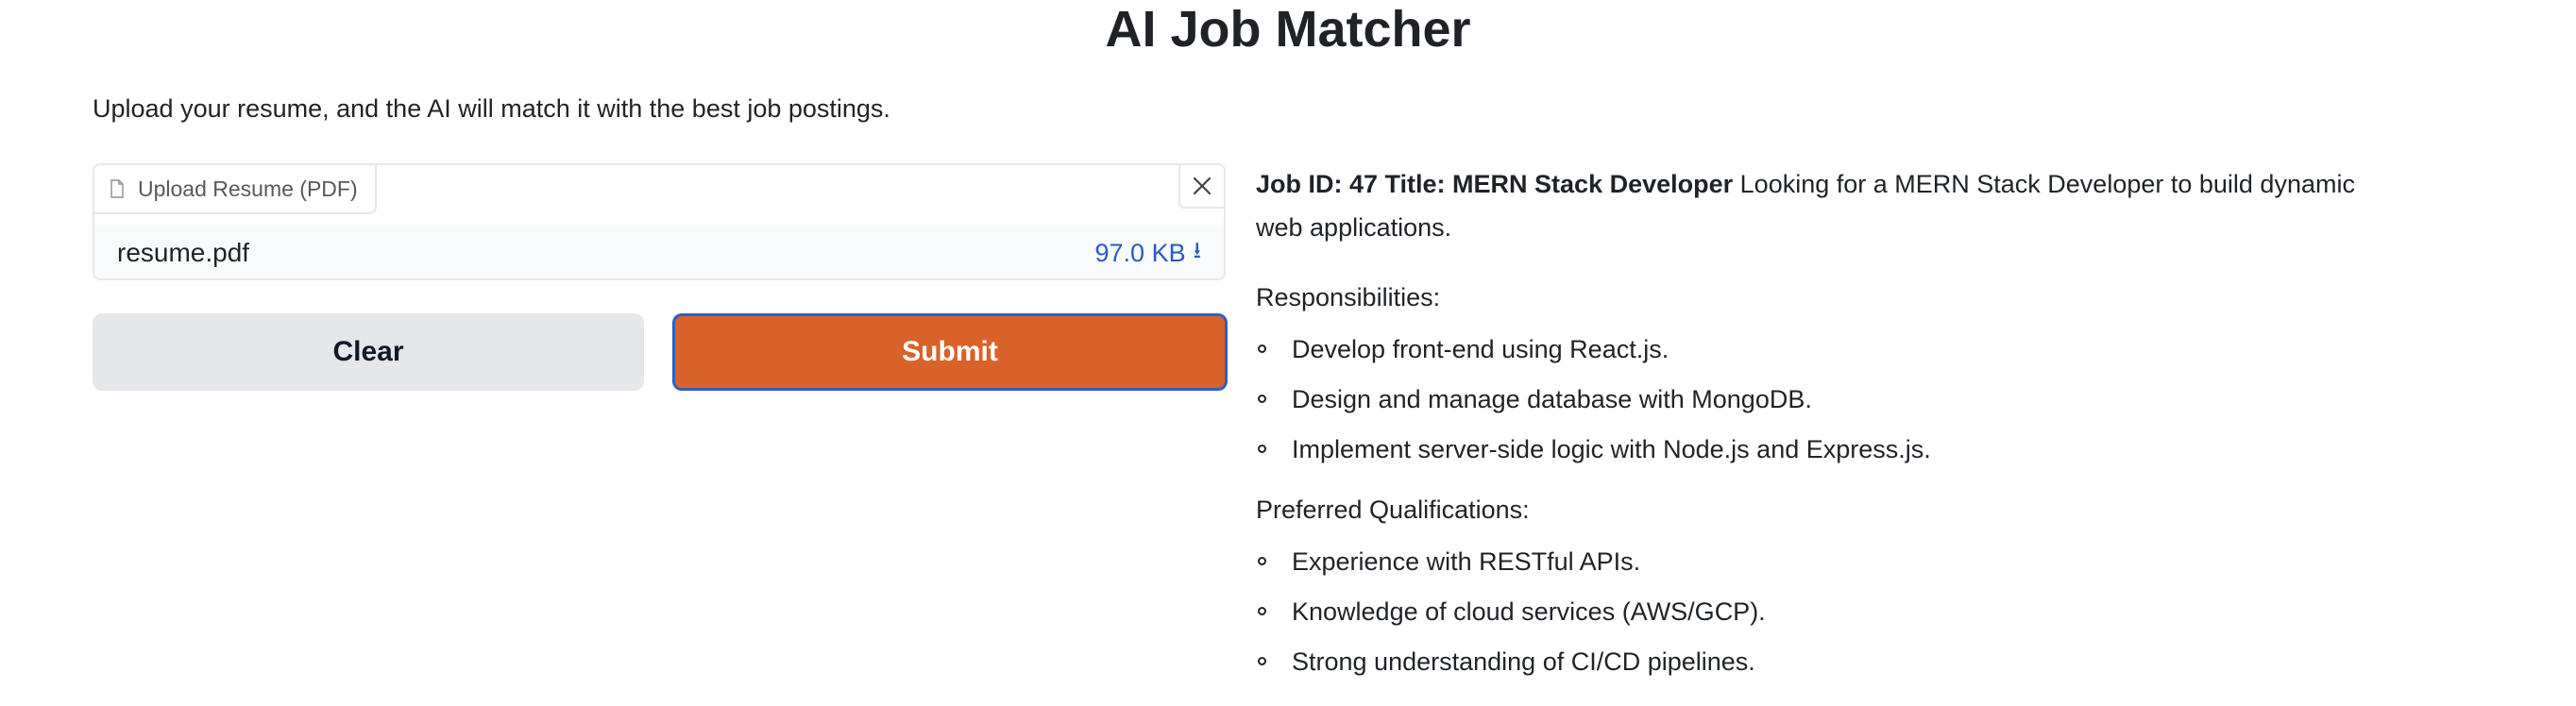  I want to click on responsibilities-heading: Responsibilities:, so click(1348, 297).